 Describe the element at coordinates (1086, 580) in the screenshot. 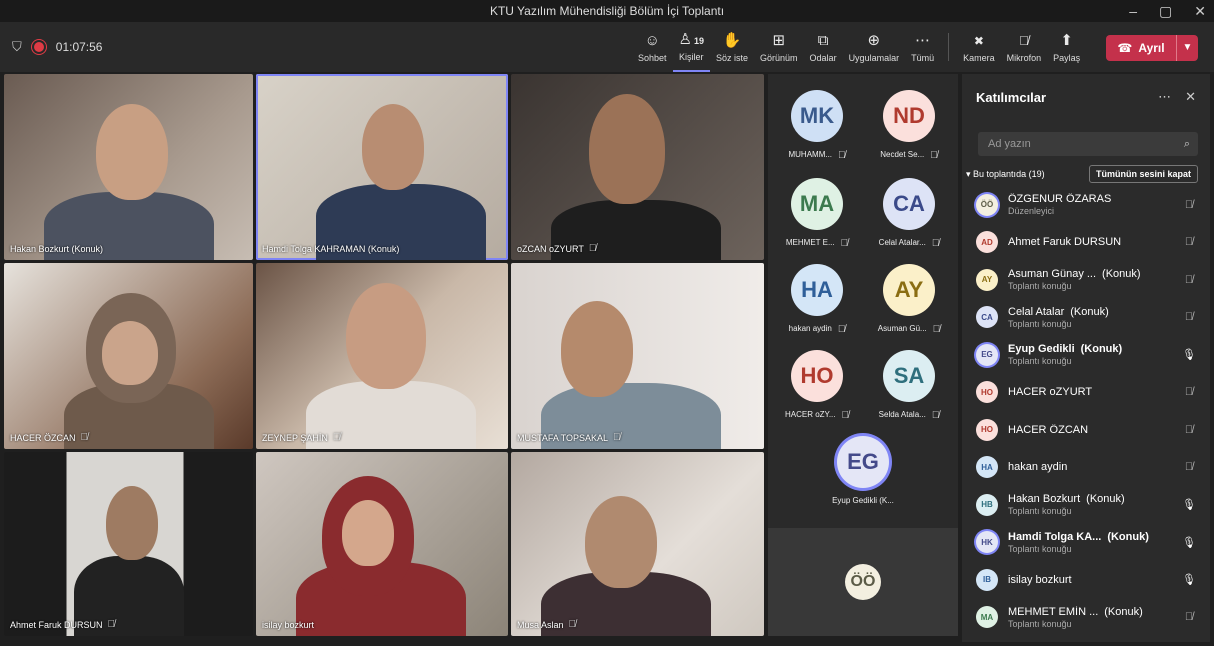

I see `participant-row: IB isilay bozkurt 🎙` at that location.